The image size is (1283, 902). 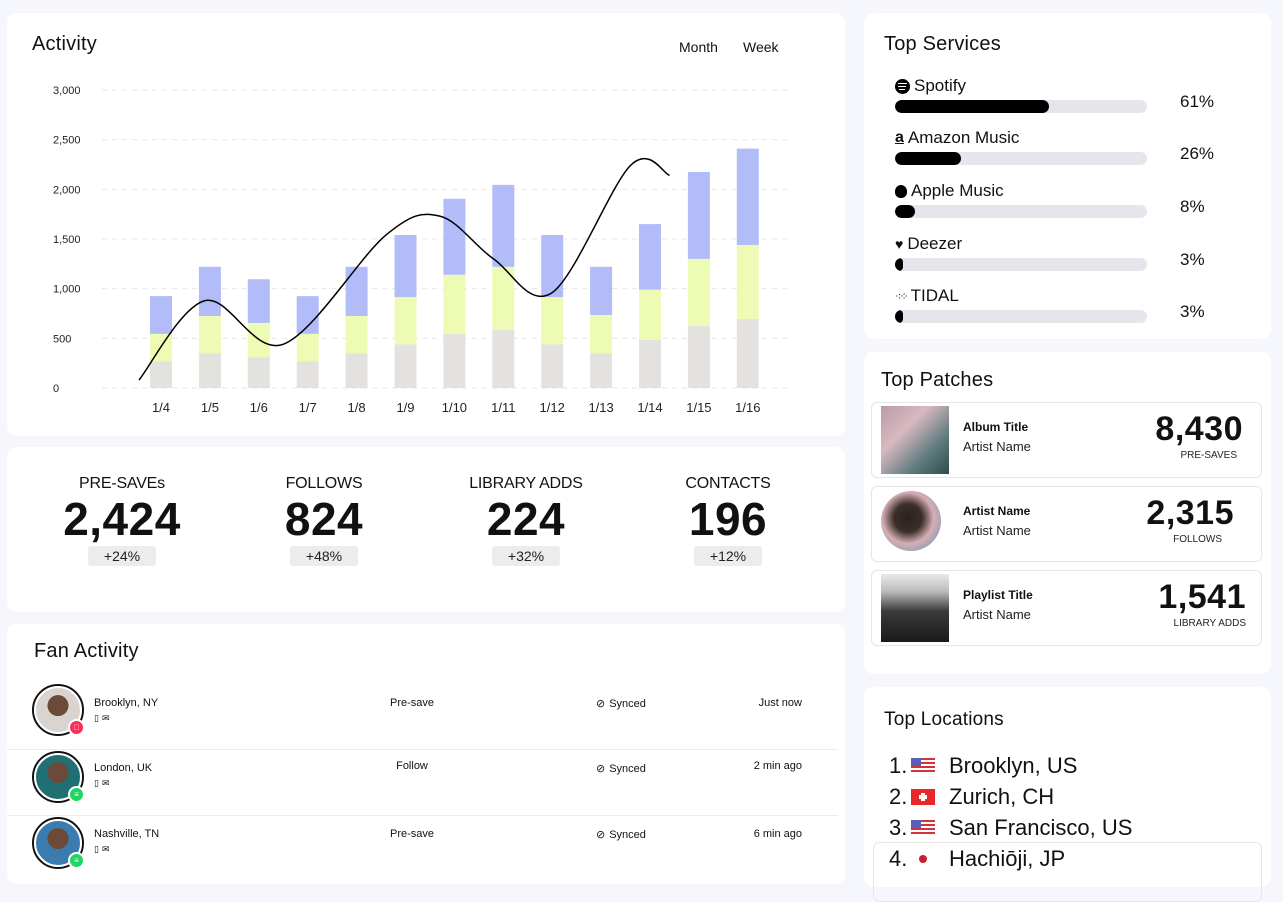 I want to click on fan-action: Pre-save, so click(x=412, y=834).